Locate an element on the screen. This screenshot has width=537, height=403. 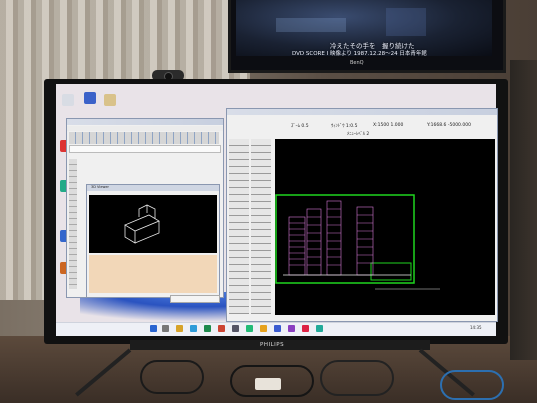
monitor-brand: PHILIPS is located at coordinates (272, 345).